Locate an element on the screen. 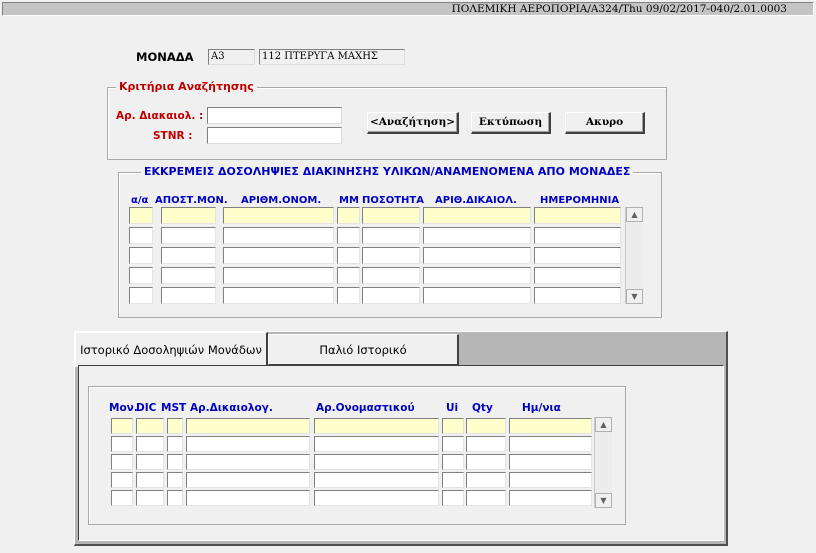 The height and width of the screenshot is (553, 816). history-scrollbar: ▲ ▼ is located at coordinates (603, 462).